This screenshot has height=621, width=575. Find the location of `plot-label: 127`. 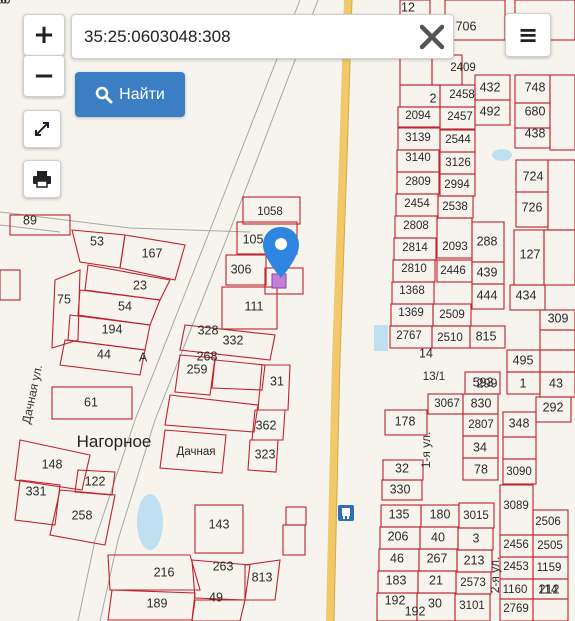

plot-label: 127 is located at coordinates (530, 254).